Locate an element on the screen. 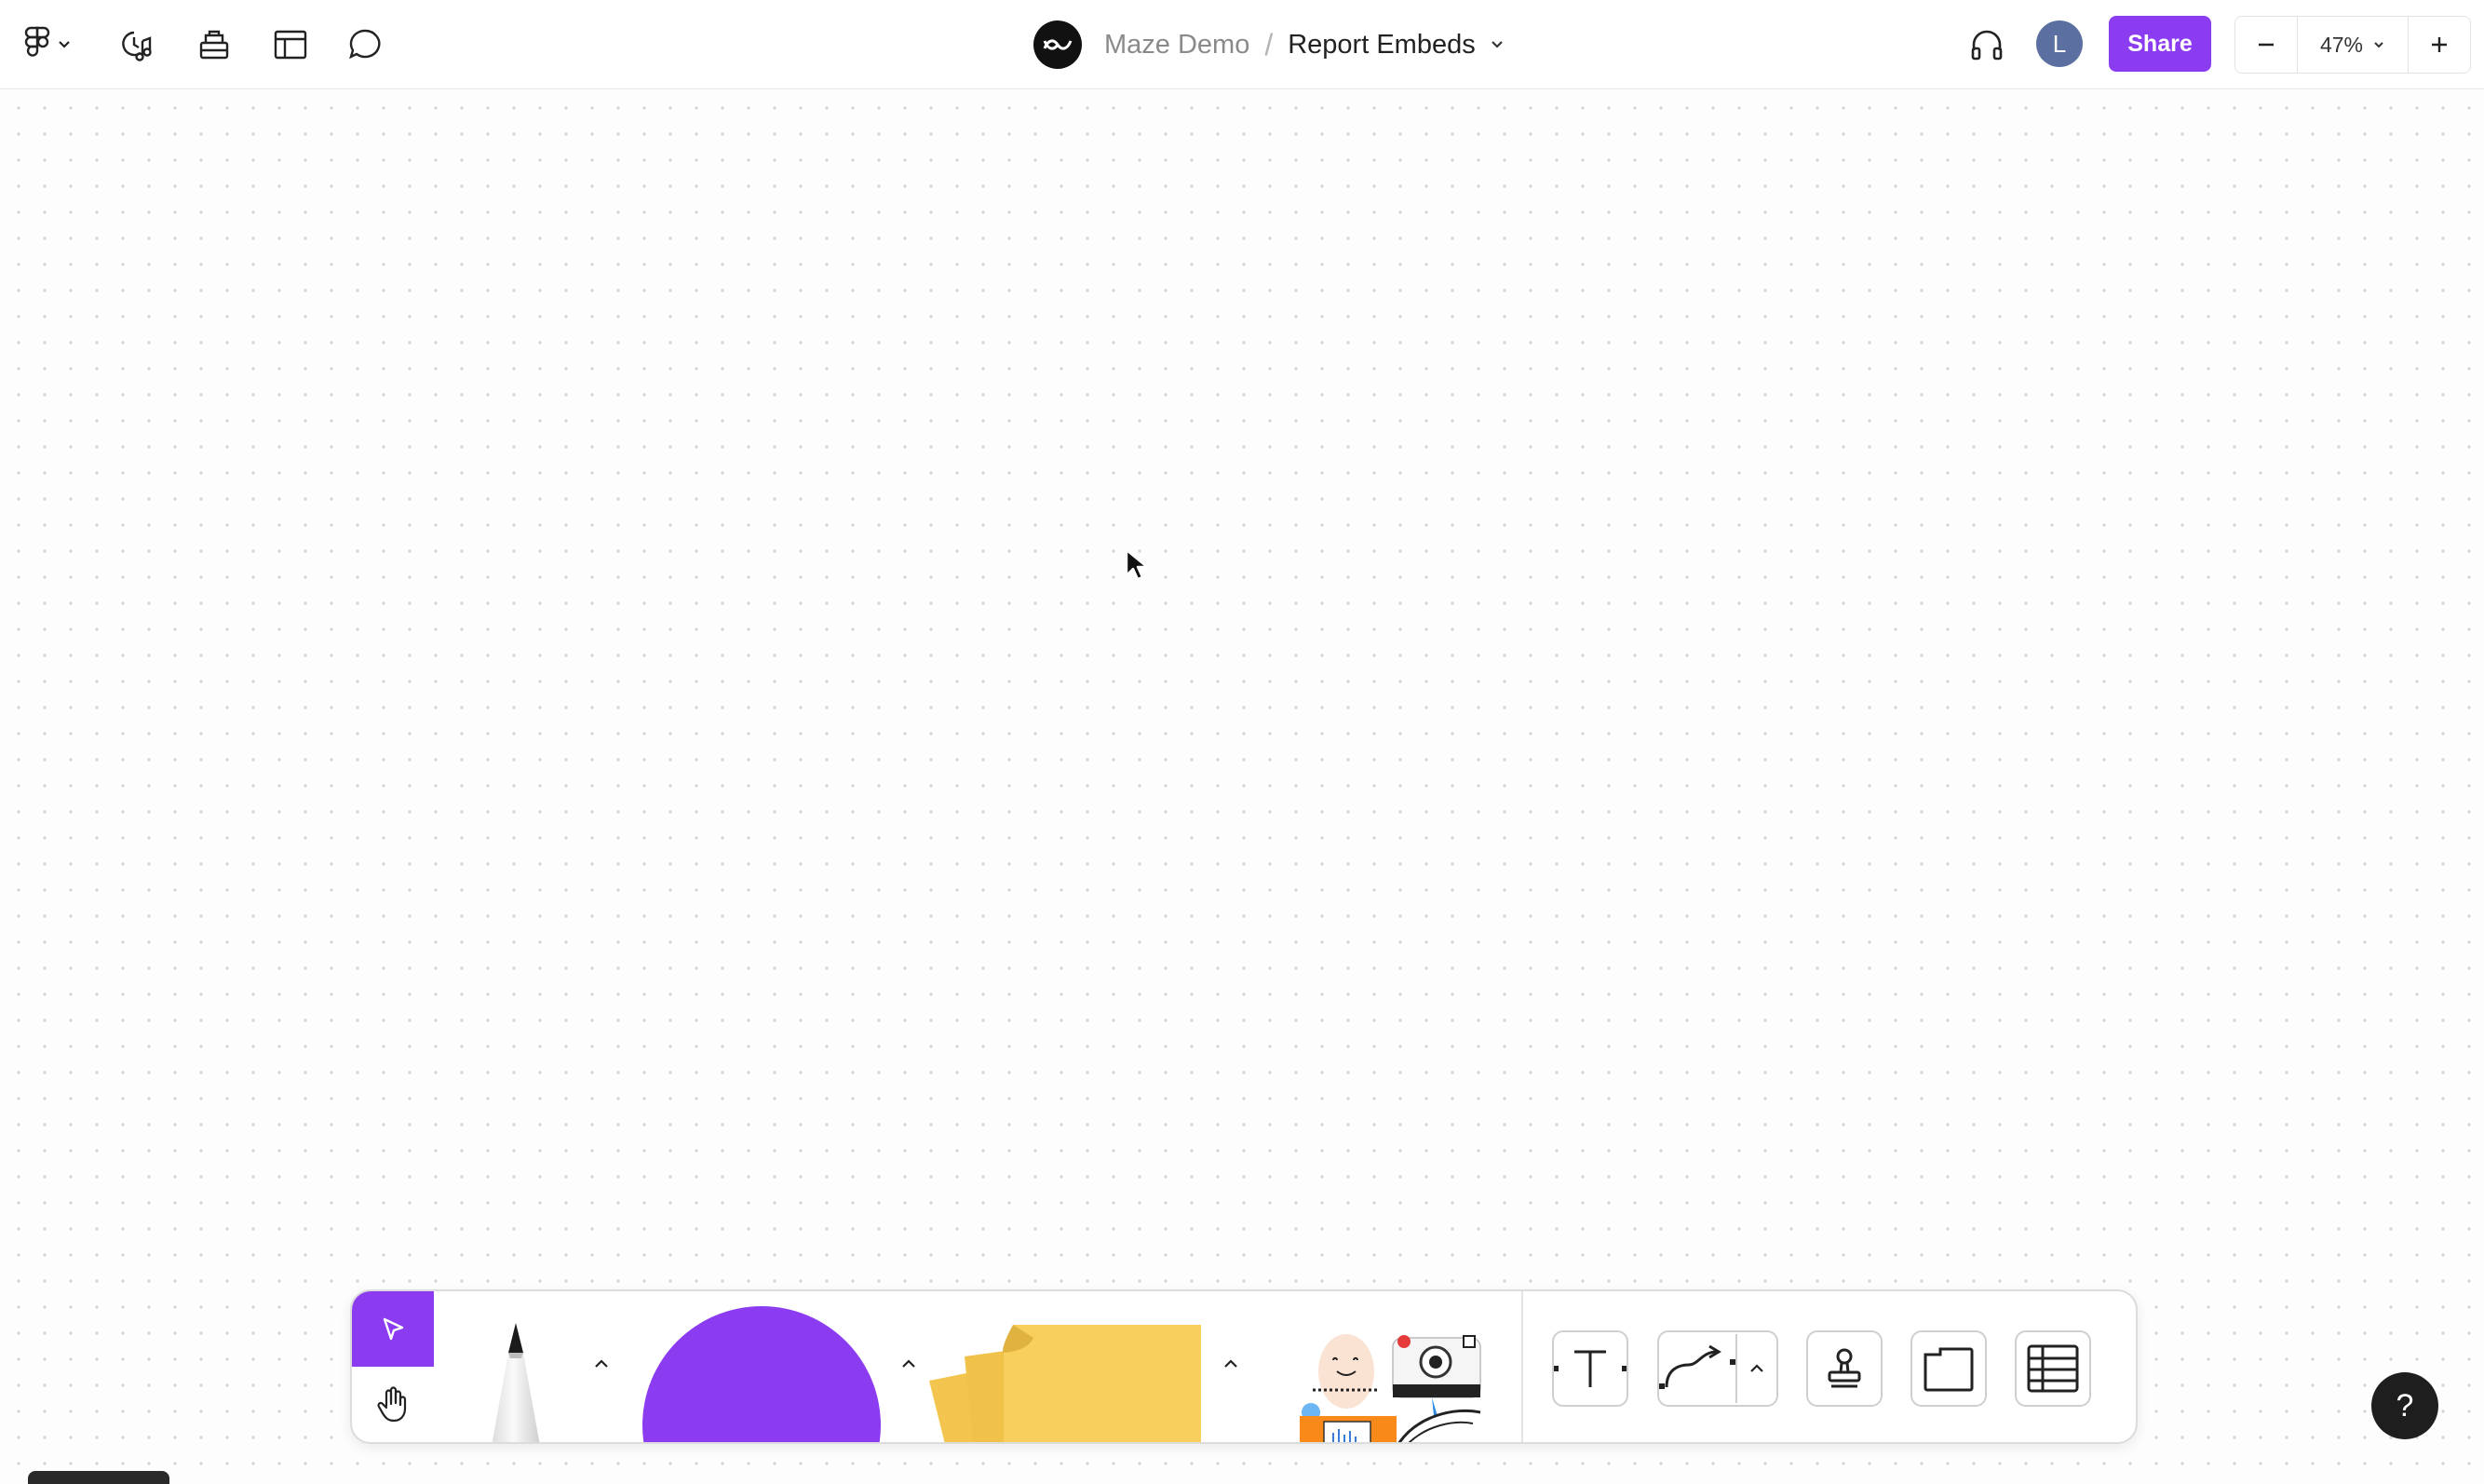 The image size is (2484, 1484). sticky-options-caret is located at coordinates (1231, 1364).